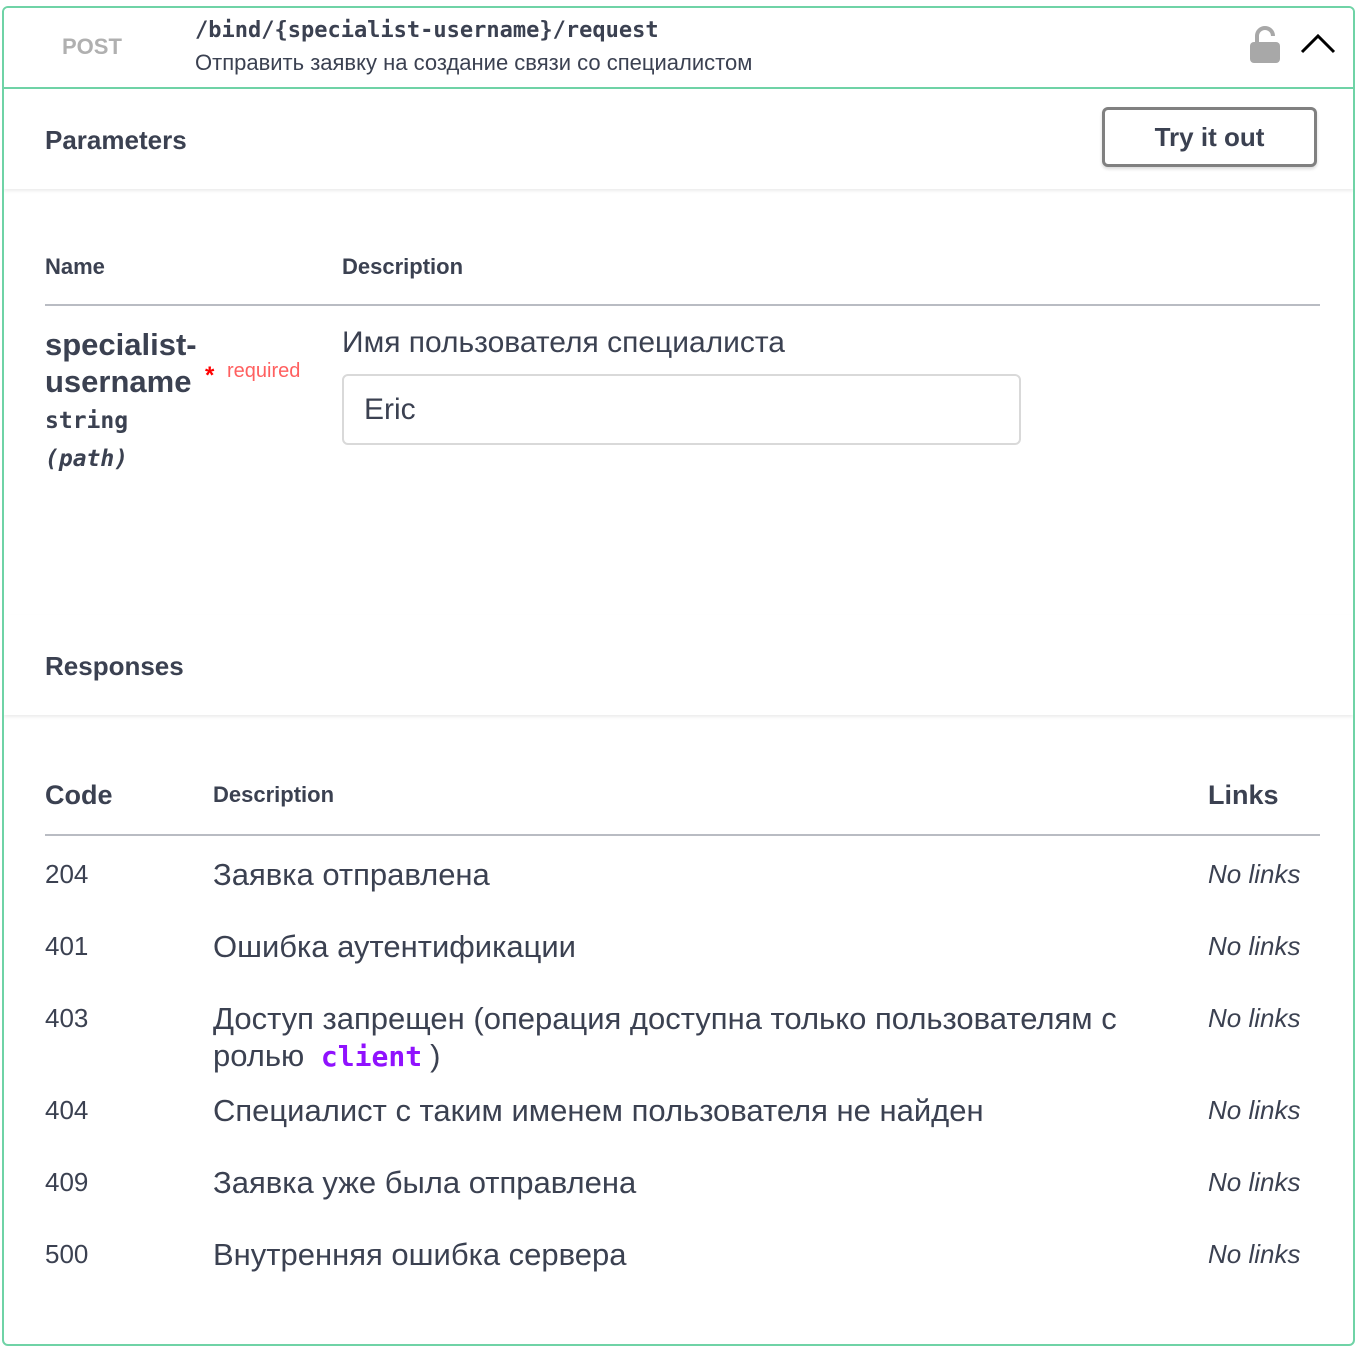 The width and height of the screenshot is (1359, 1346). I want to click on param-header-rule, so click(682, 305).